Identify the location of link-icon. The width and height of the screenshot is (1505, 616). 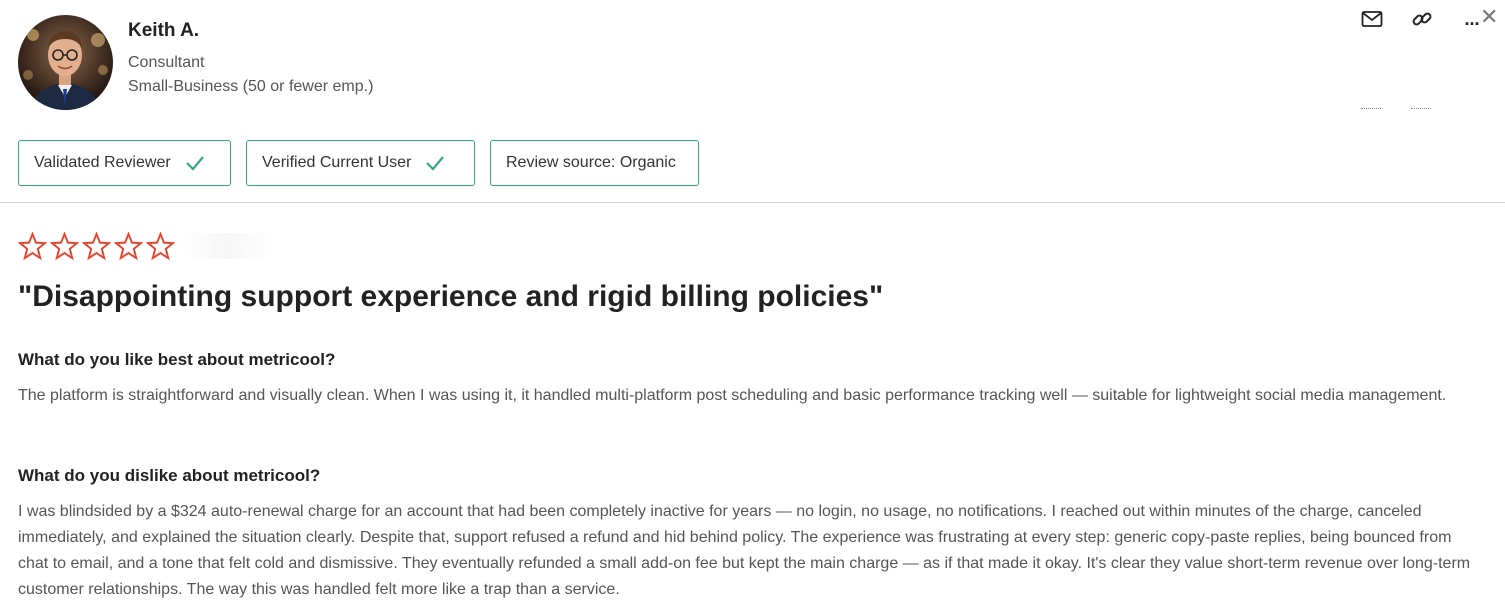
(1422, 19).